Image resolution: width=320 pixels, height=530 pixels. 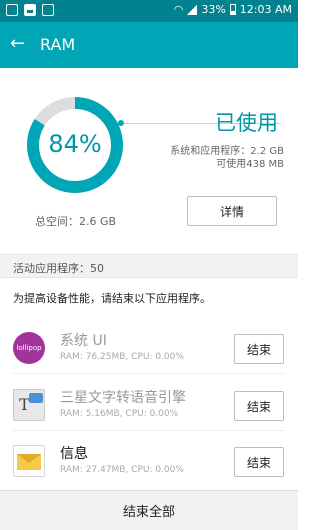 I want to click on gallery-notification-icon, so click(x=30, y=10).